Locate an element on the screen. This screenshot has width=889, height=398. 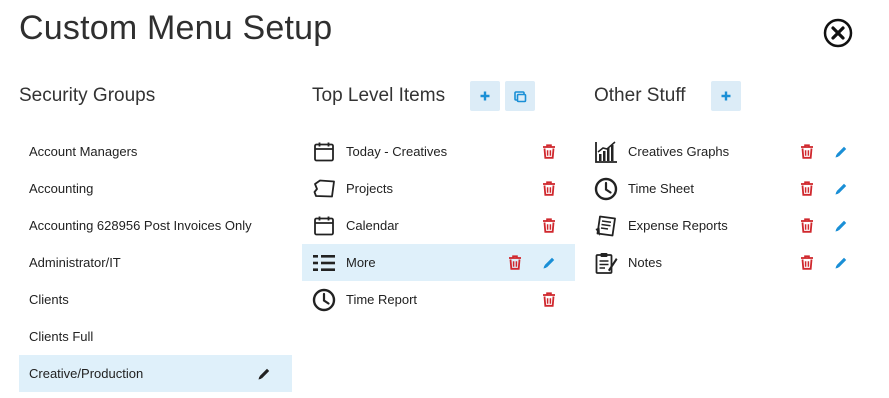
security-group-label: Clients is located at coordinates (49, 299).